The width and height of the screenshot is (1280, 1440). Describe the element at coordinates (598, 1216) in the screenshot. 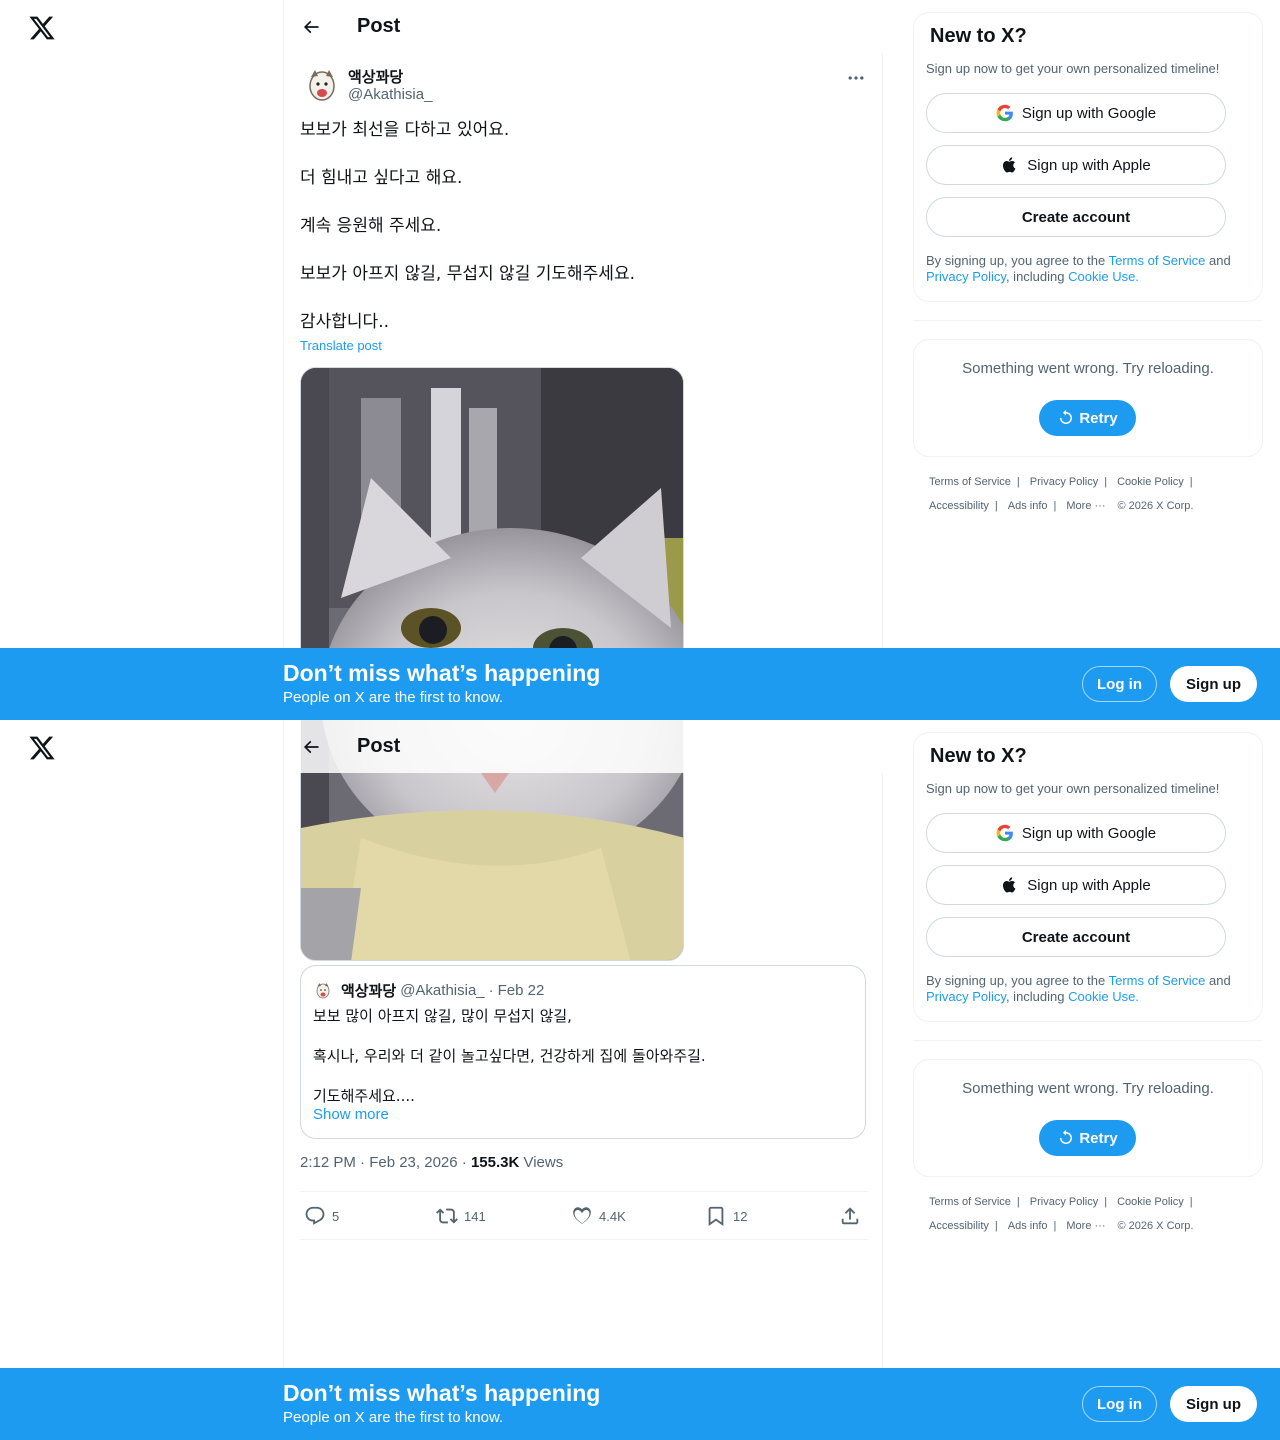

I see `like-button: 4.4K` at that location.